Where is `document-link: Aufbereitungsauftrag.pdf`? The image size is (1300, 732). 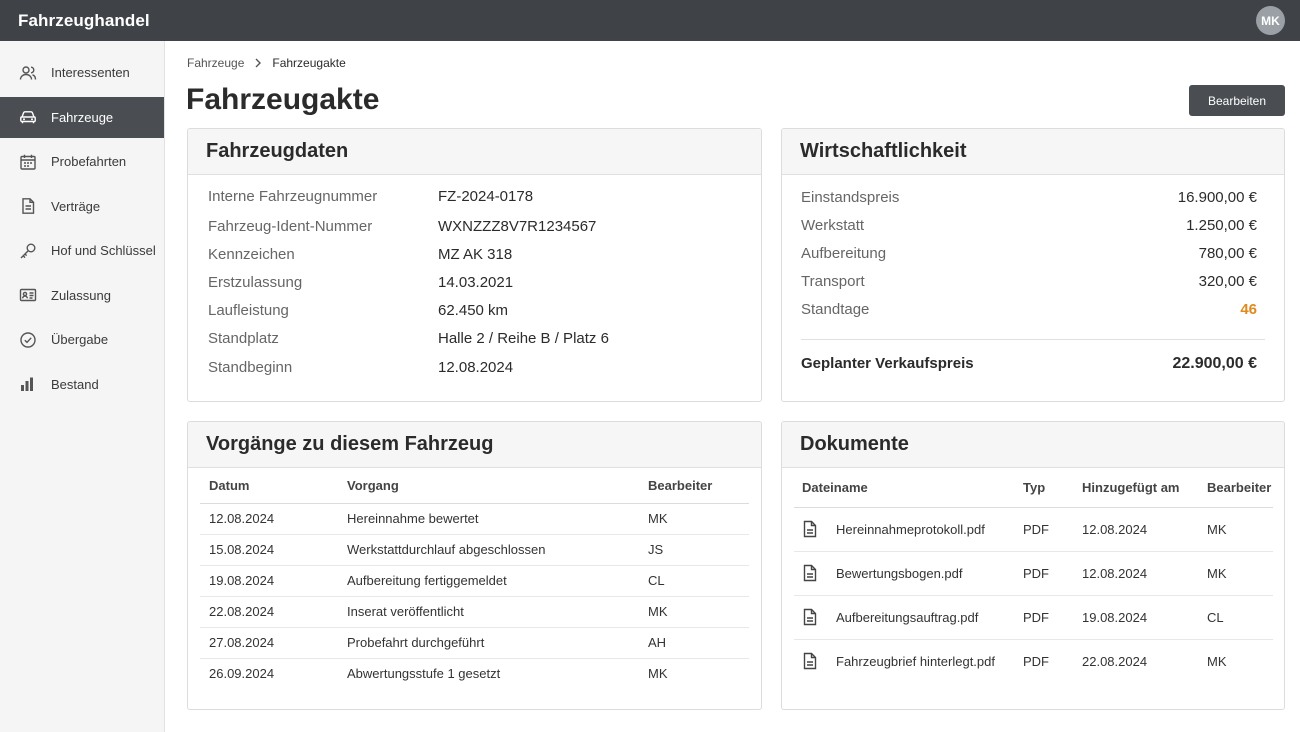 document-link: Aufbereitungsauftrag.pdf is located at coordinates (908, 617).